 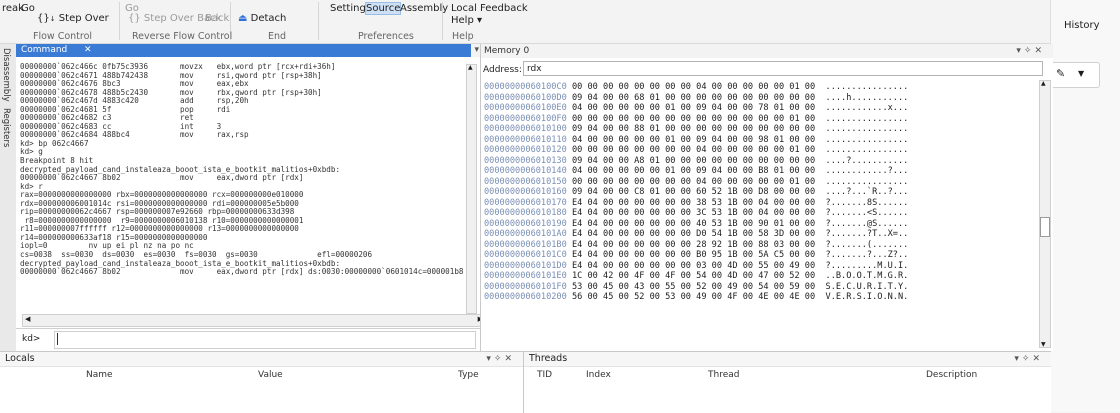 I want to click on memory-row-address: 0000000006010130, so click(x=525, y=160).